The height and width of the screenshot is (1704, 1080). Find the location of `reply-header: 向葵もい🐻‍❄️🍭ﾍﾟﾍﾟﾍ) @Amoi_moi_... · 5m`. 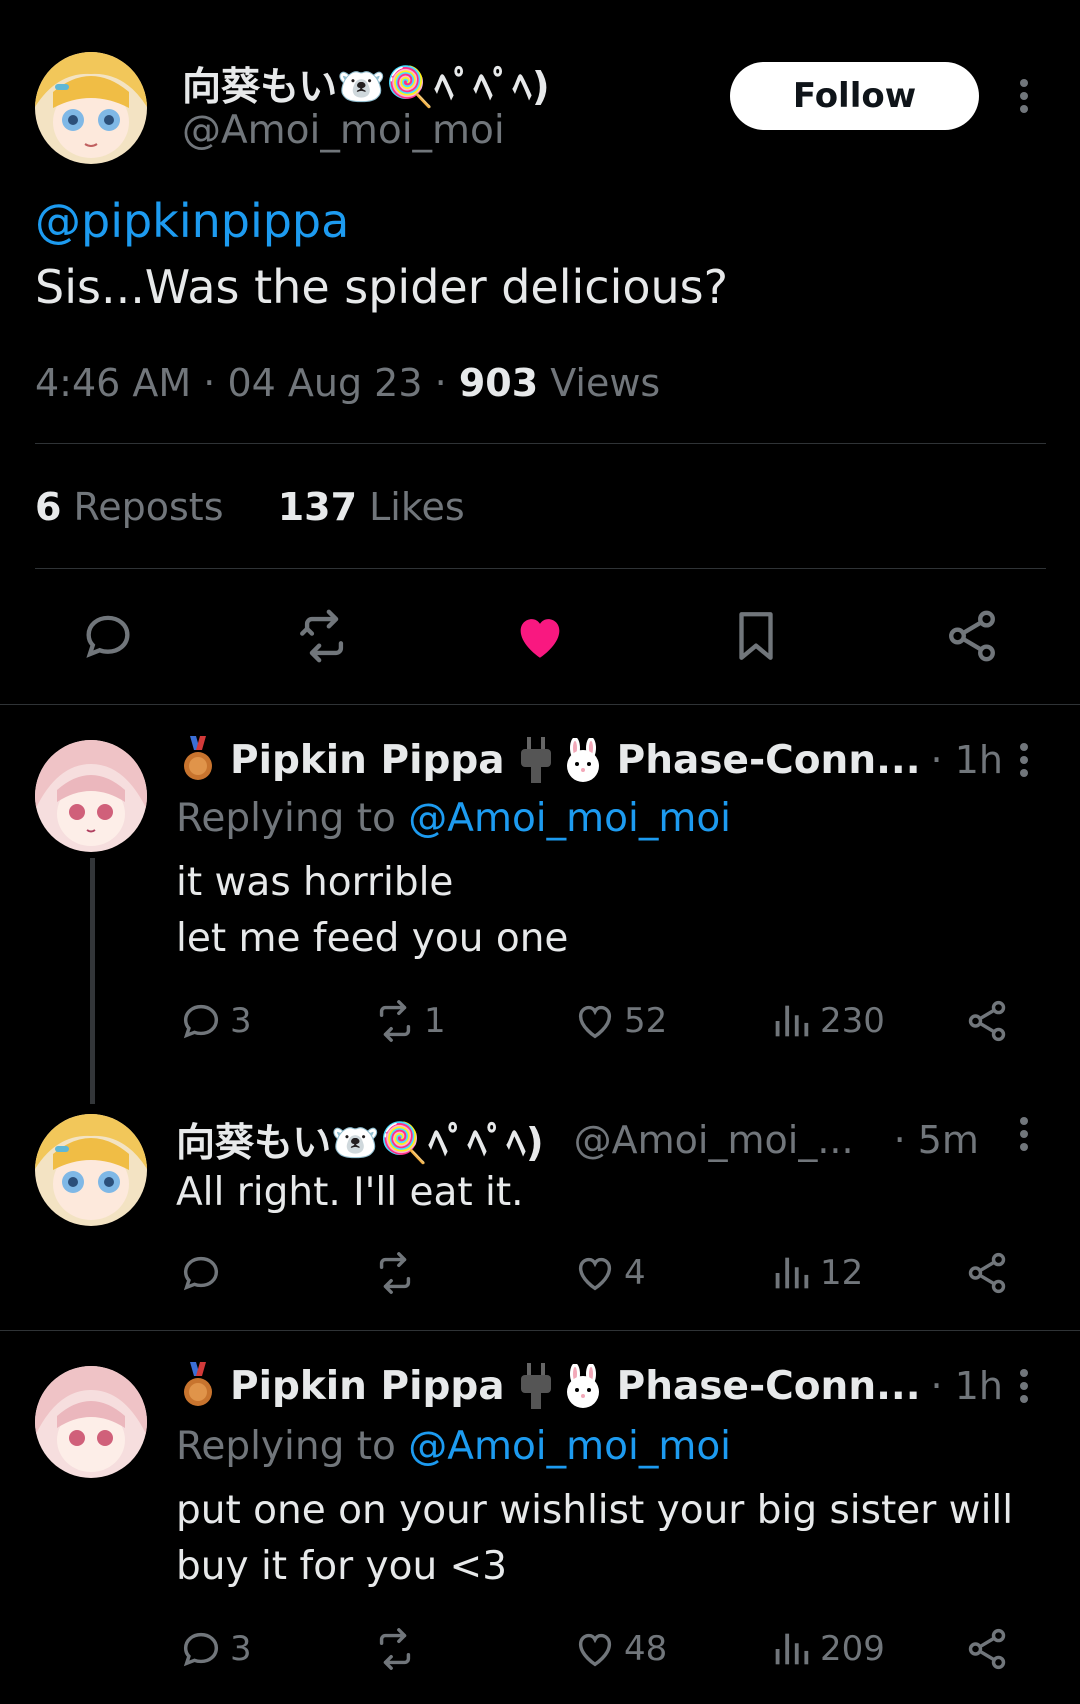

reply-header: 向葵もい🐻‍❄️🍭ﾍﾟﾍﾟﾍ) @Amoi_moi_... · 5m is located at coordinates (577, 1140).